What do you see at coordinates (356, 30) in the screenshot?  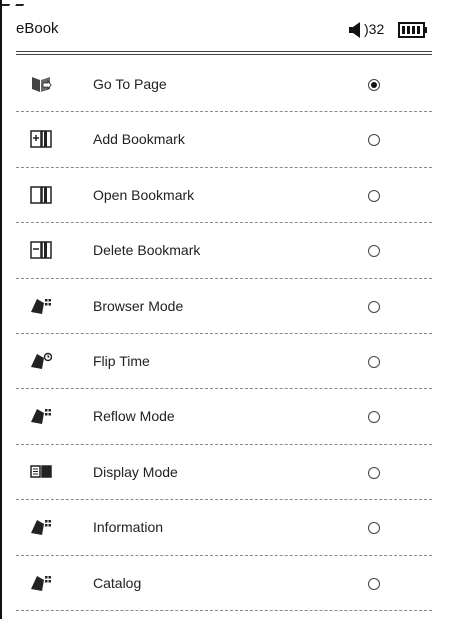 I see `speaker-icon` at bounding box center [356, 30].